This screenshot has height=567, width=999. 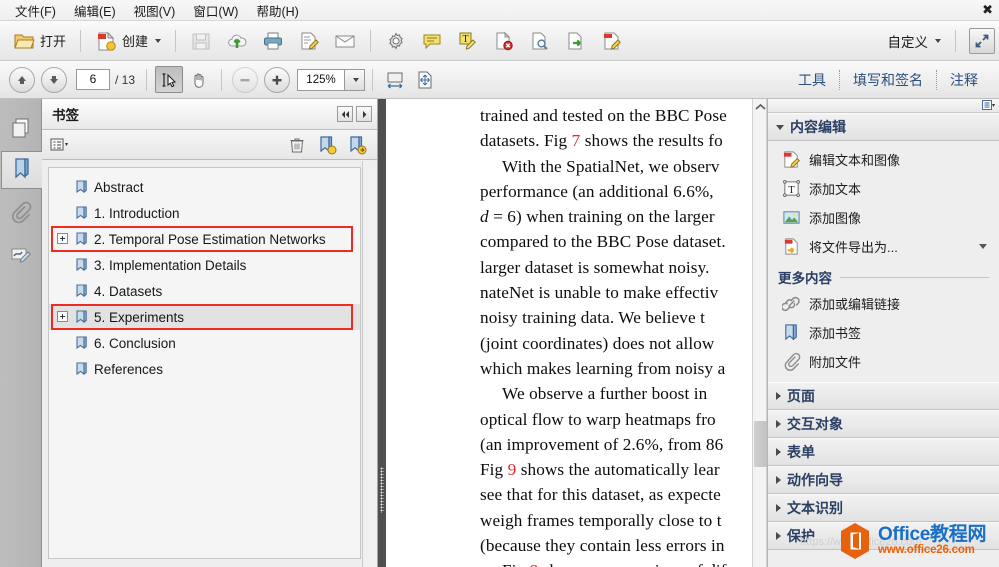 What do you see at coordinates (883, 159) in the screenshot?
I see `action-edit-text-and-images: 编辑文本和图像` at bounding box center [883, 159].